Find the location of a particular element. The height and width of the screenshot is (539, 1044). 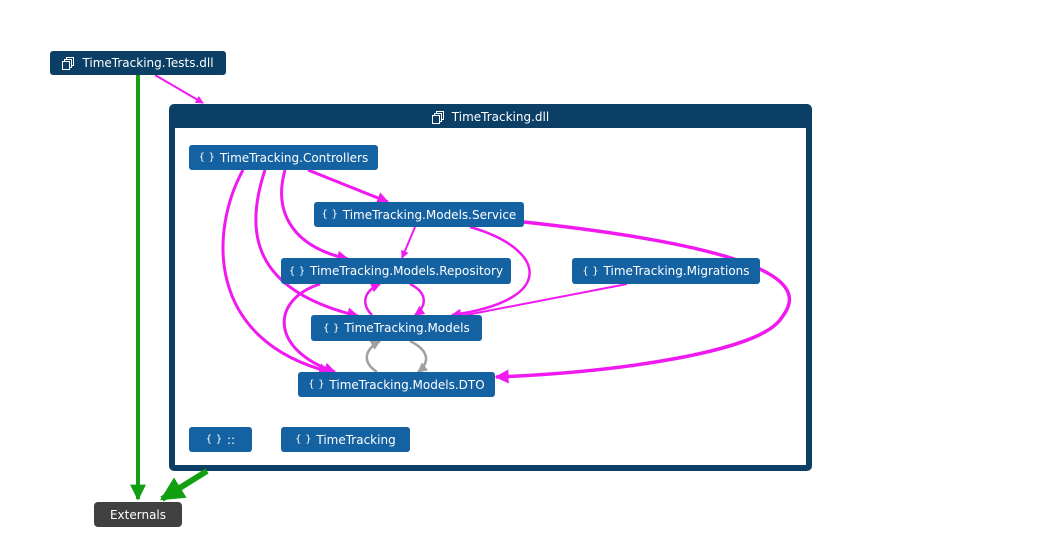

node-controllers: { } TimeTracking.Controllers is located at coordinates (283, 157).